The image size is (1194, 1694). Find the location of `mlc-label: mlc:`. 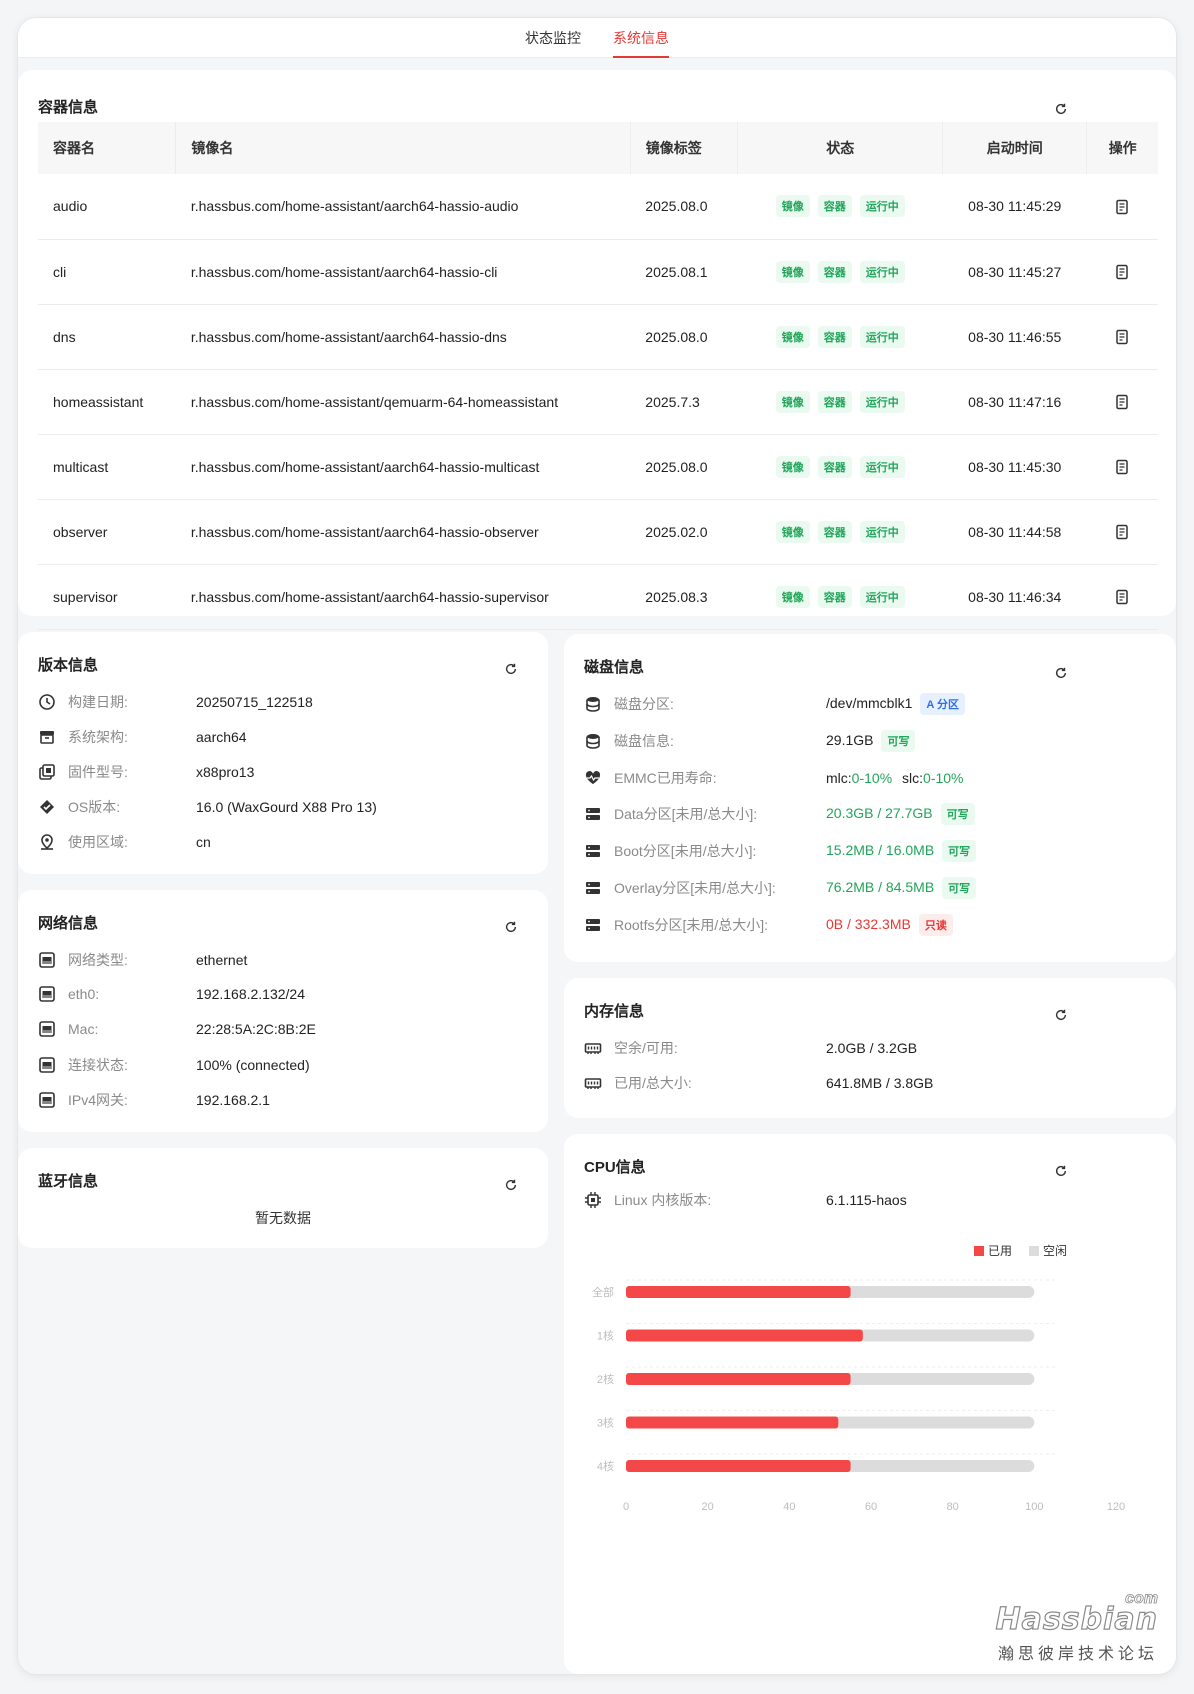

mlc-label: mlc: is located at coordinates (839, 777).